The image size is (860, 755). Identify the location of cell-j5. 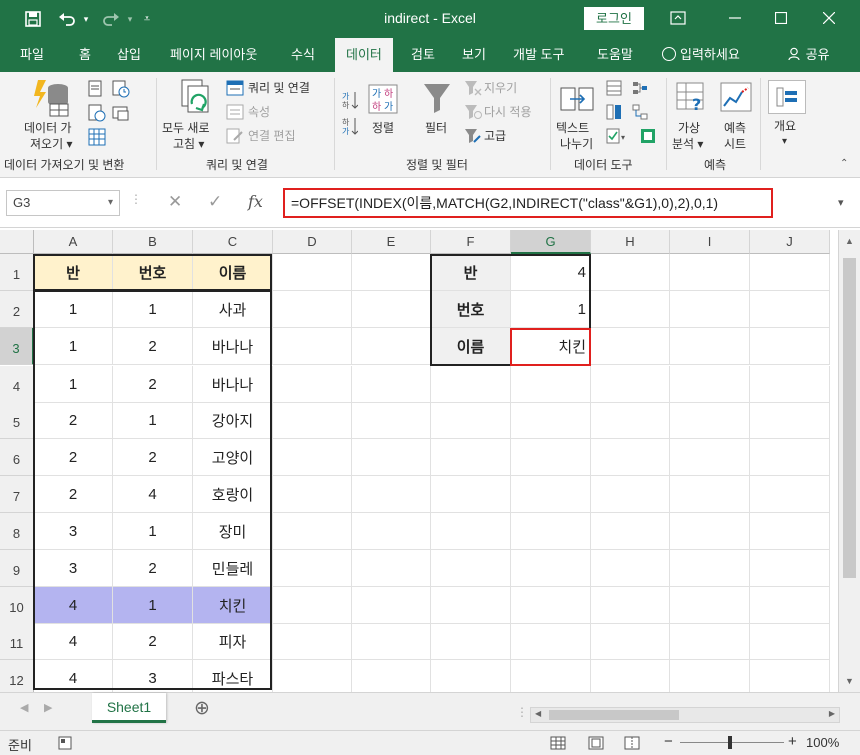
(790, 420).